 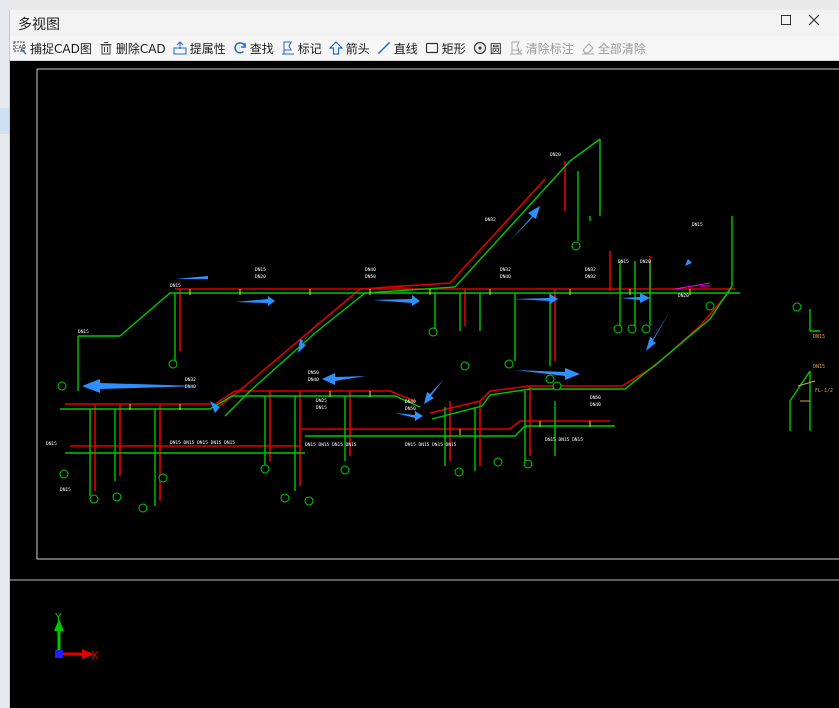 What do you see at coordinates (621, 48) in the screenshot?
I see `clear-all-label: 全部清除` at bounding box center [621, 48].